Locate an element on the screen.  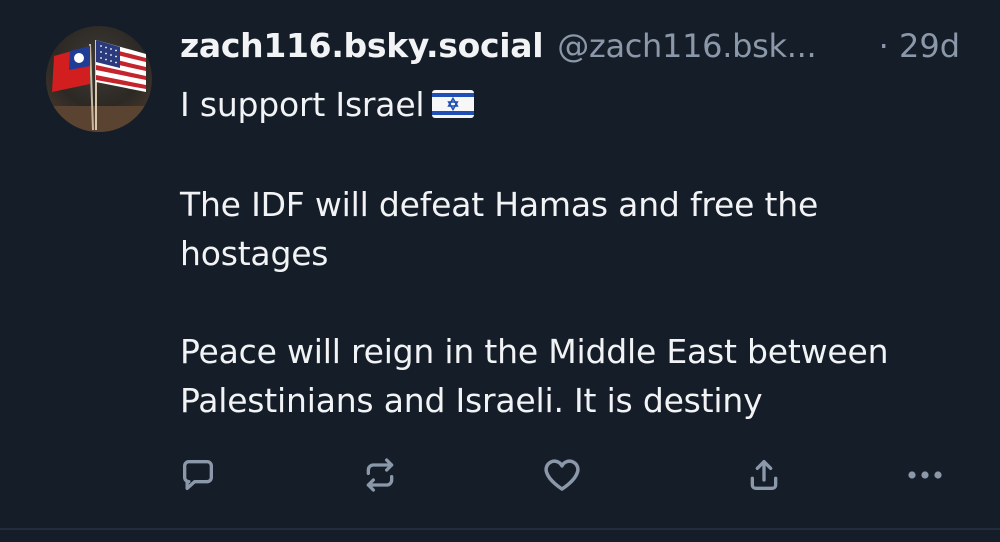
taiwan-usa-flags-avatar-icon is located at coordinates (99, 79).